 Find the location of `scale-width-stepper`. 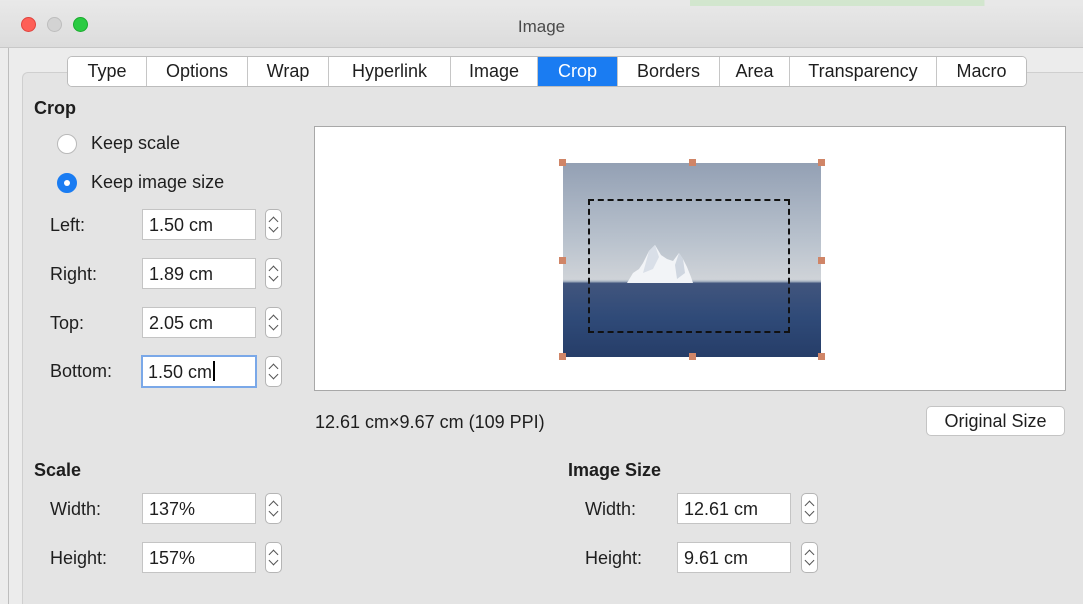

scale-width-stepper is located at coordinates (273, 508).